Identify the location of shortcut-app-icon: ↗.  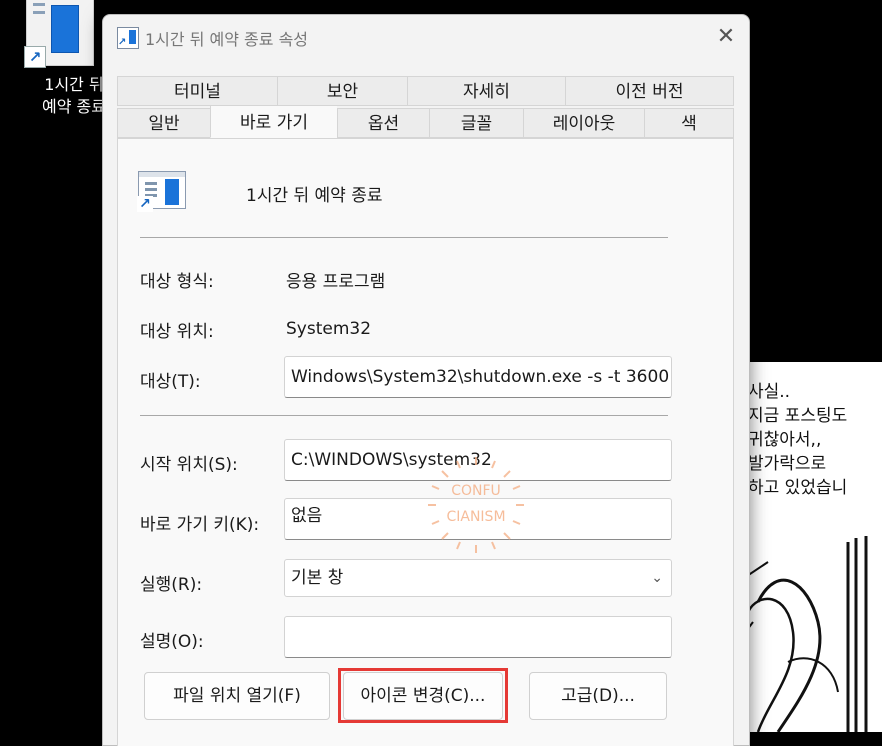
(161, 191).